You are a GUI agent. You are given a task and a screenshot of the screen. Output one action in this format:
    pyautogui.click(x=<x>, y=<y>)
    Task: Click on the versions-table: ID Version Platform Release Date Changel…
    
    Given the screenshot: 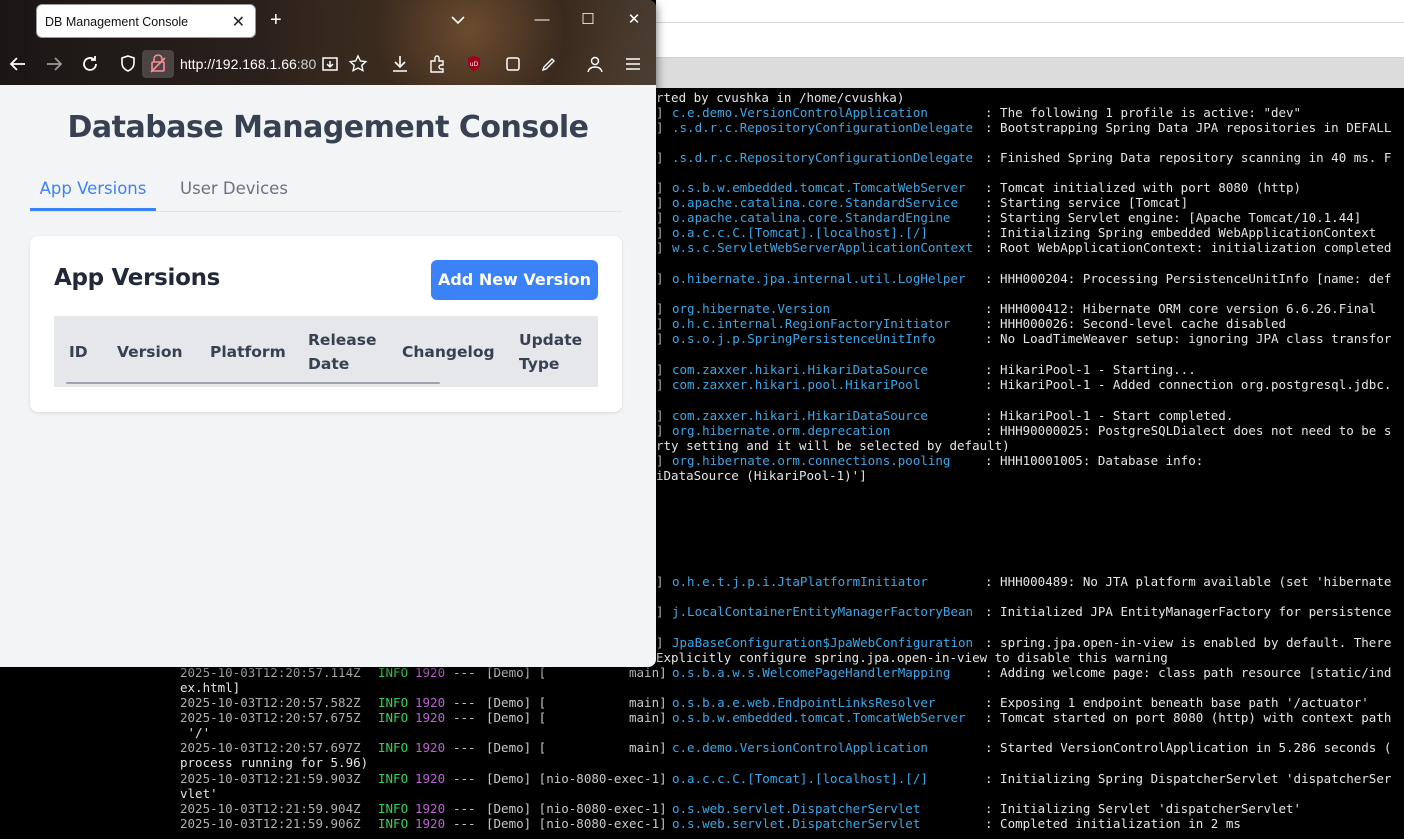 What is the action you would take?
    pyautogui.click(x=326, y=351)
    